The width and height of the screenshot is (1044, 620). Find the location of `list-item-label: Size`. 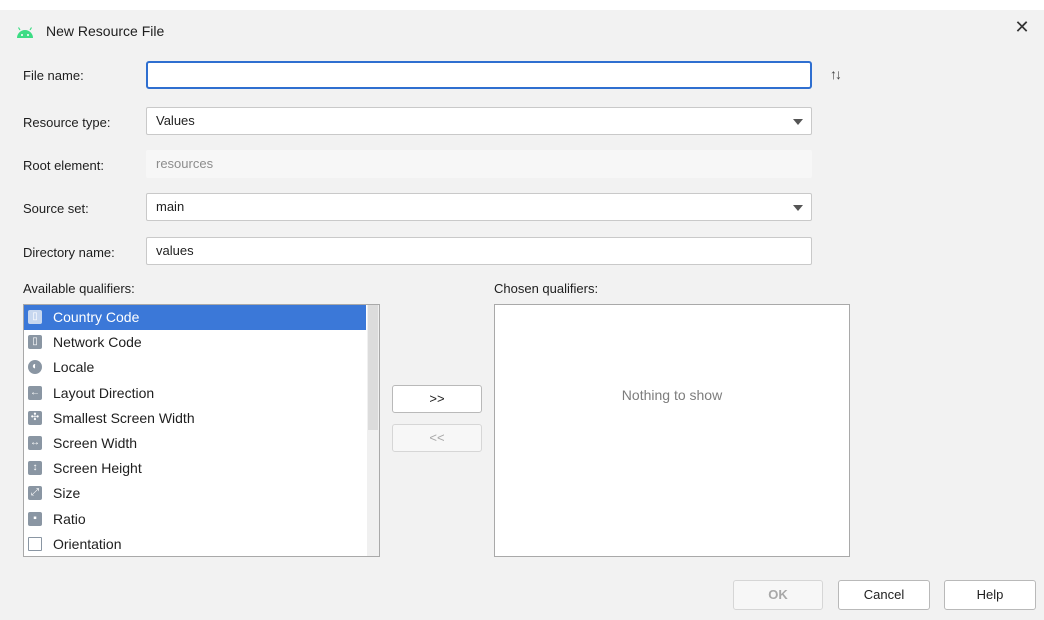

list-item-label: Size is located at coordinates (67, 493).